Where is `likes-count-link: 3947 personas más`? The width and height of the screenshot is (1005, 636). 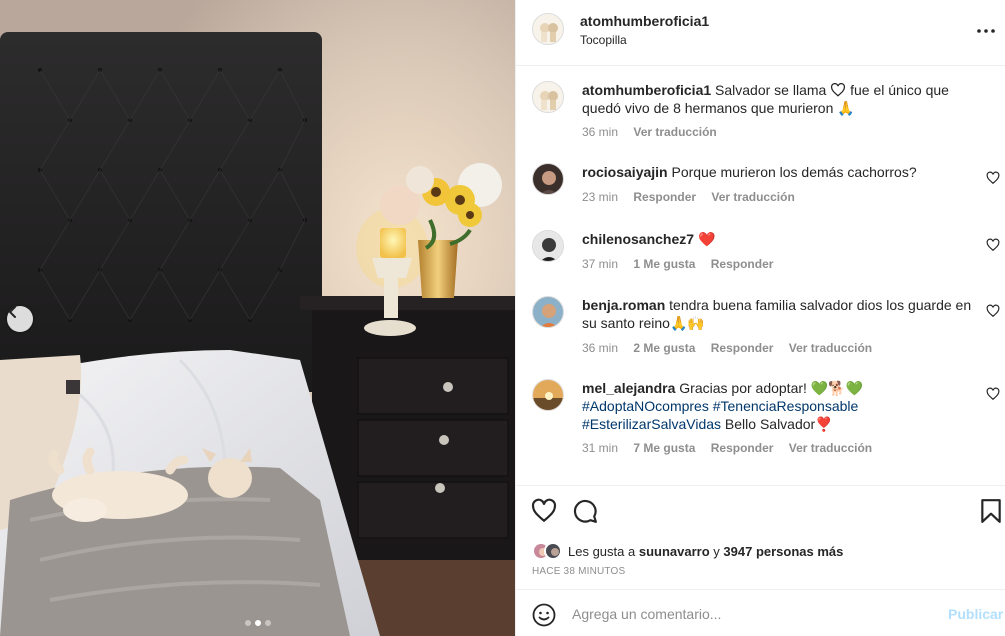 likes-count-link: 3947 personas más is located at coordinates (783, 551).